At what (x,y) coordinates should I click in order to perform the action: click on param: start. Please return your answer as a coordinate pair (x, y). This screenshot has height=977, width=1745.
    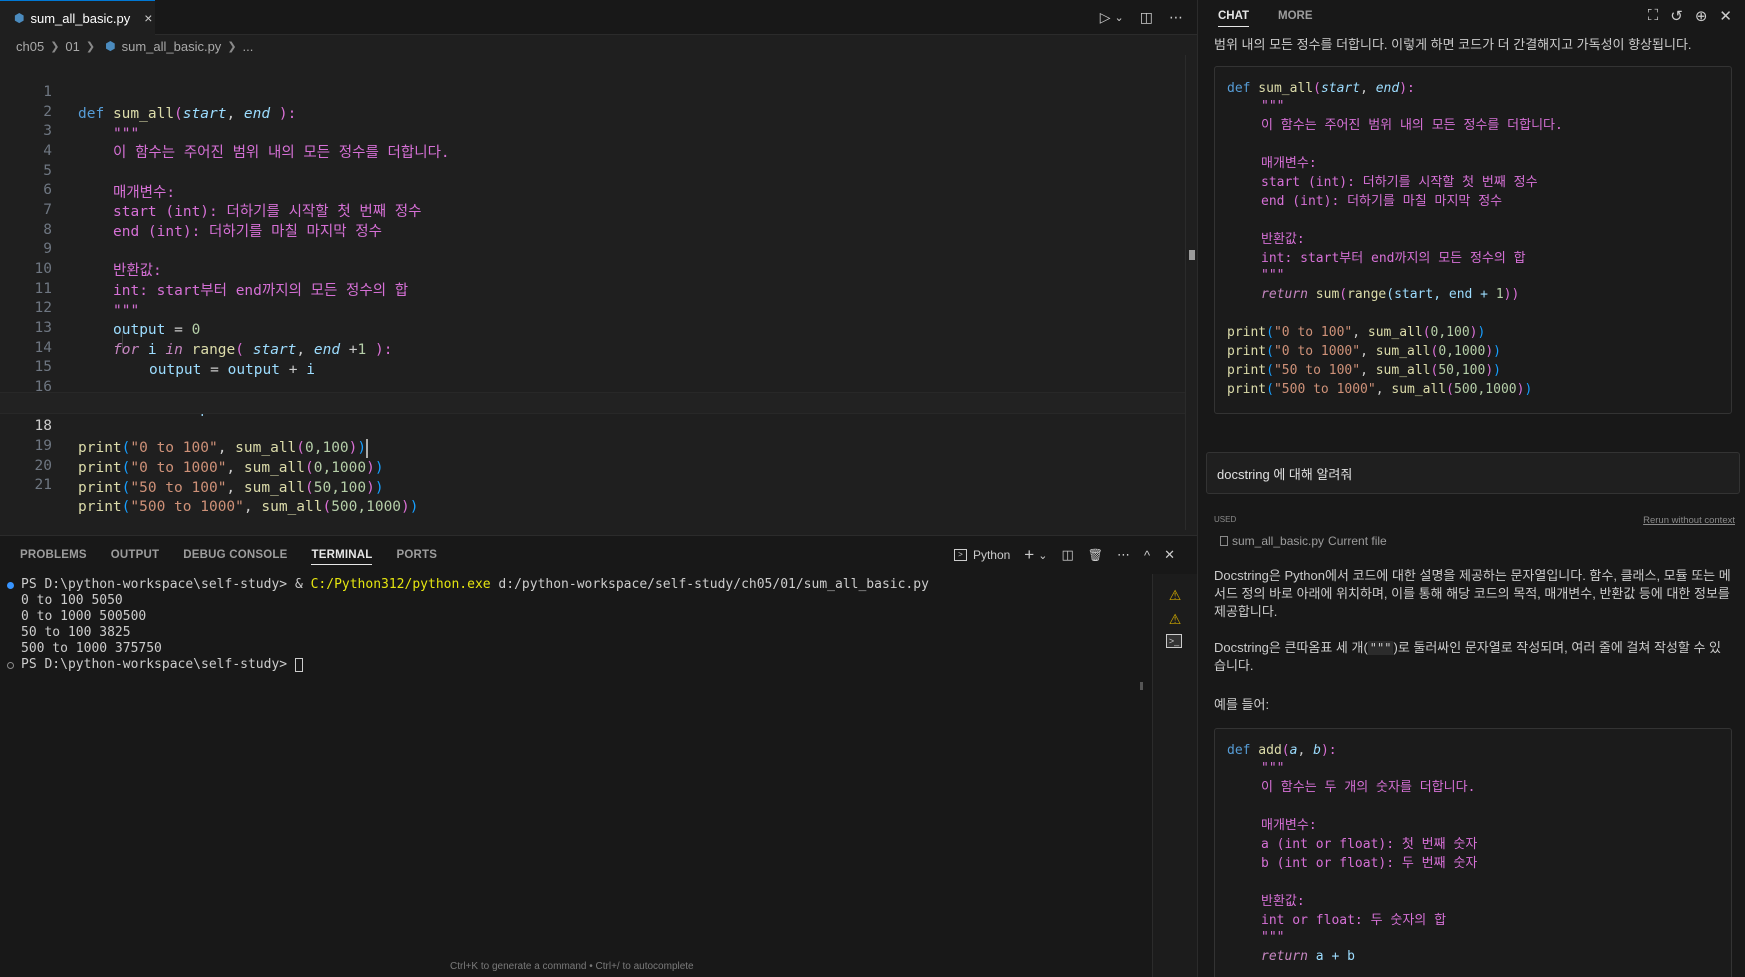
    Looking at the image, I should click on (1340, 88).